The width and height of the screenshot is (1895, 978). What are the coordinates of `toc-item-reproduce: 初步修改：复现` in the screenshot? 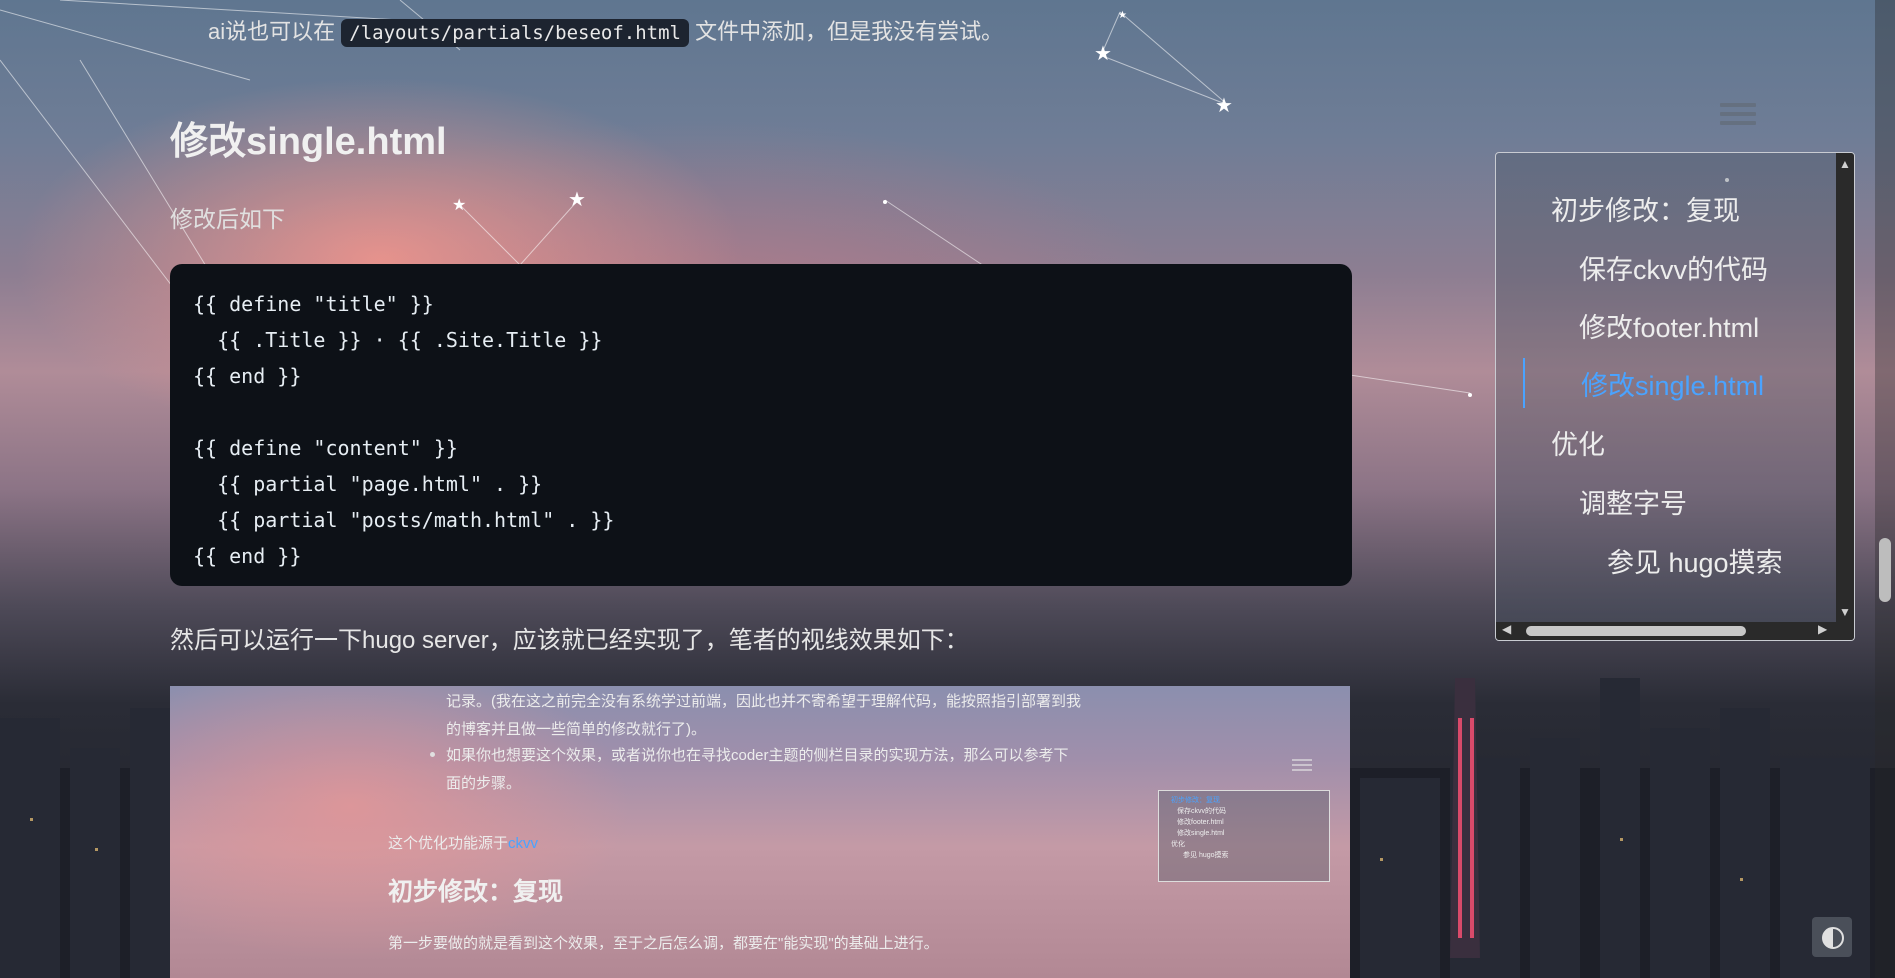 It's located at (1645, 208).